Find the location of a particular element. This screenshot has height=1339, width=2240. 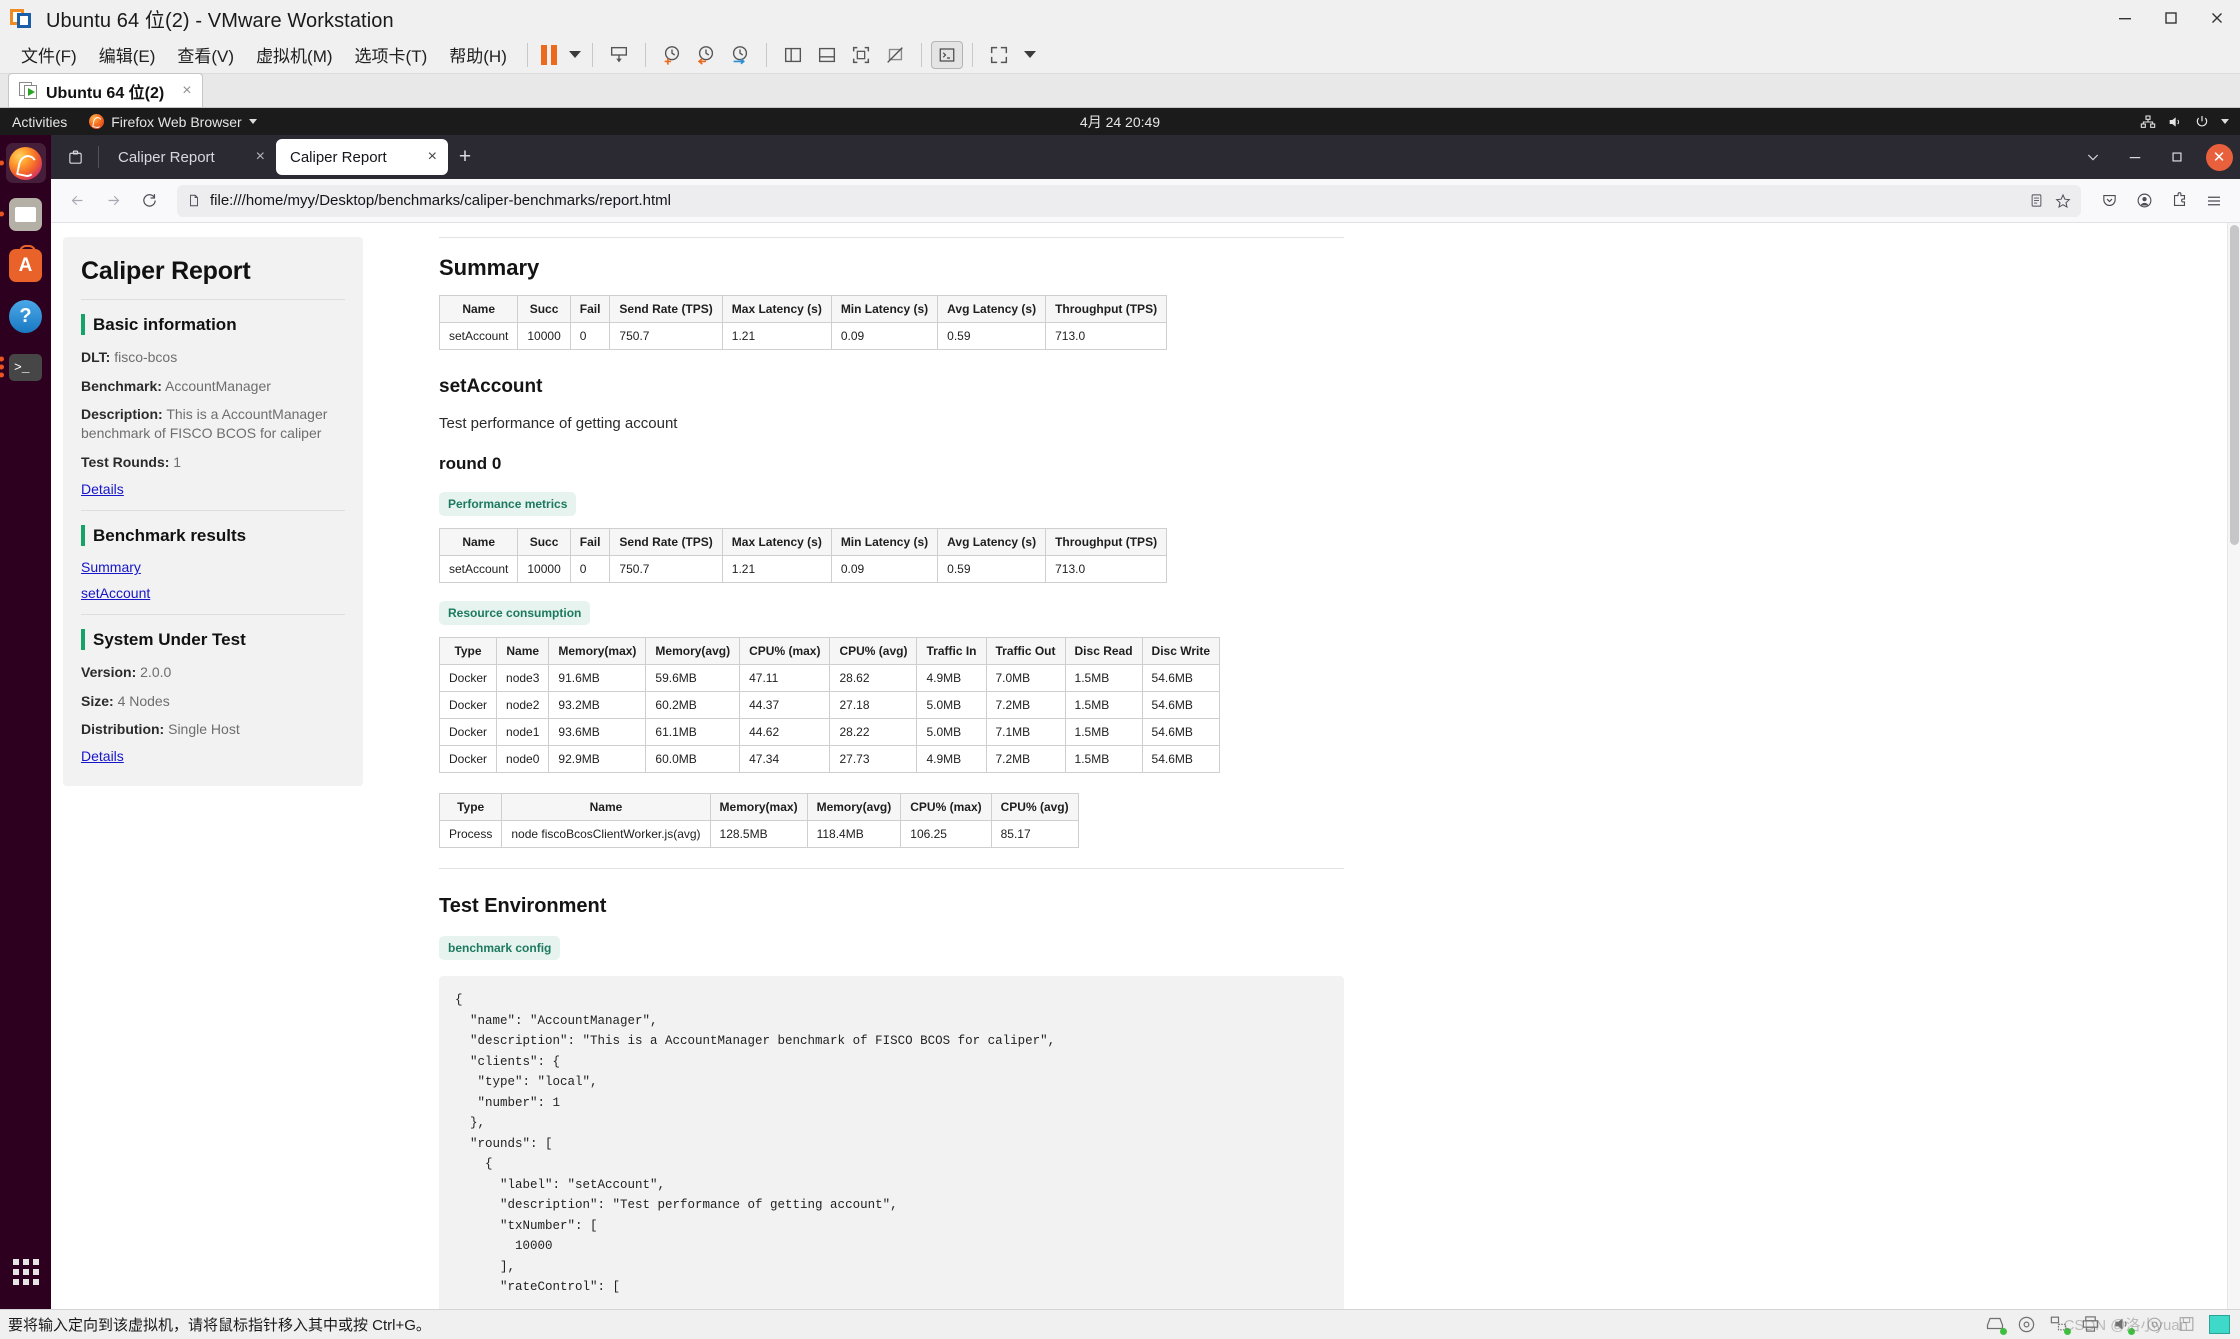

show-thumbnail-bar-button is located at coordinates (827, 55).